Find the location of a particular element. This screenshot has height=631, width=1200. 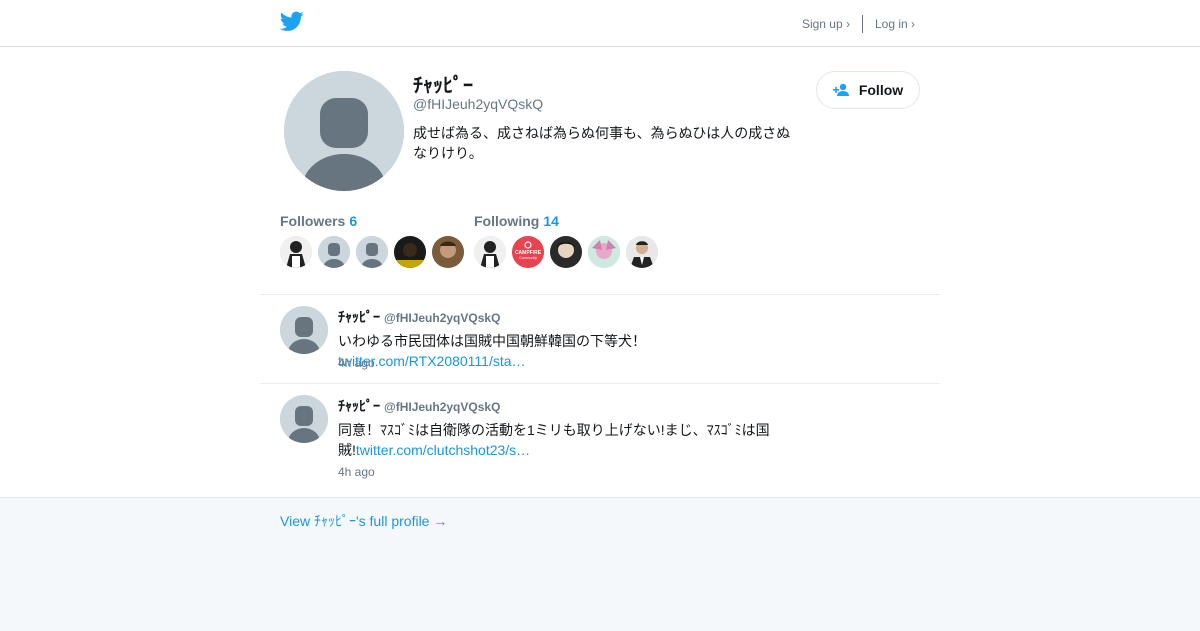

followers-thumbnails is located at coordinates (375, 252).